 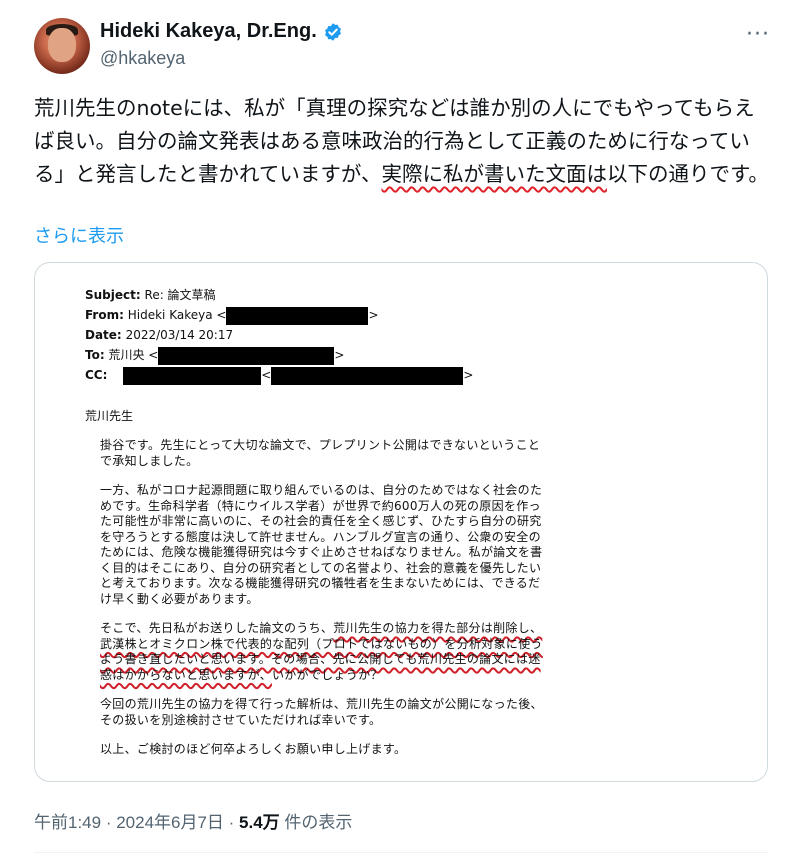 What do you see at coordinates (253, 749) in the screenshot?
I see `email-paragraph-5: 以上、ご検討のほど何卒よろしくお願い申し上げます。` at bounding box center [253, 749].